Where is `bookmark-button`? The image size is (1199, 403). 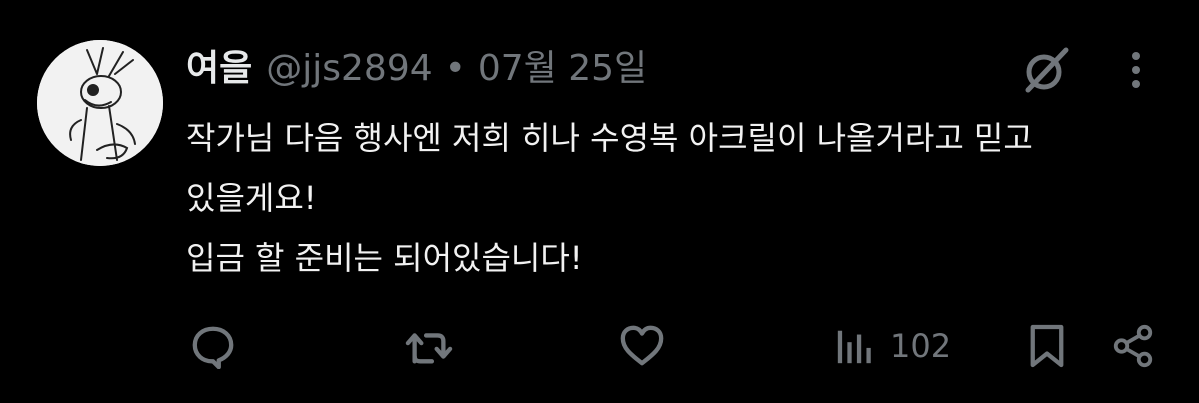
bookmark-button is located at coordinates (1047, 346).